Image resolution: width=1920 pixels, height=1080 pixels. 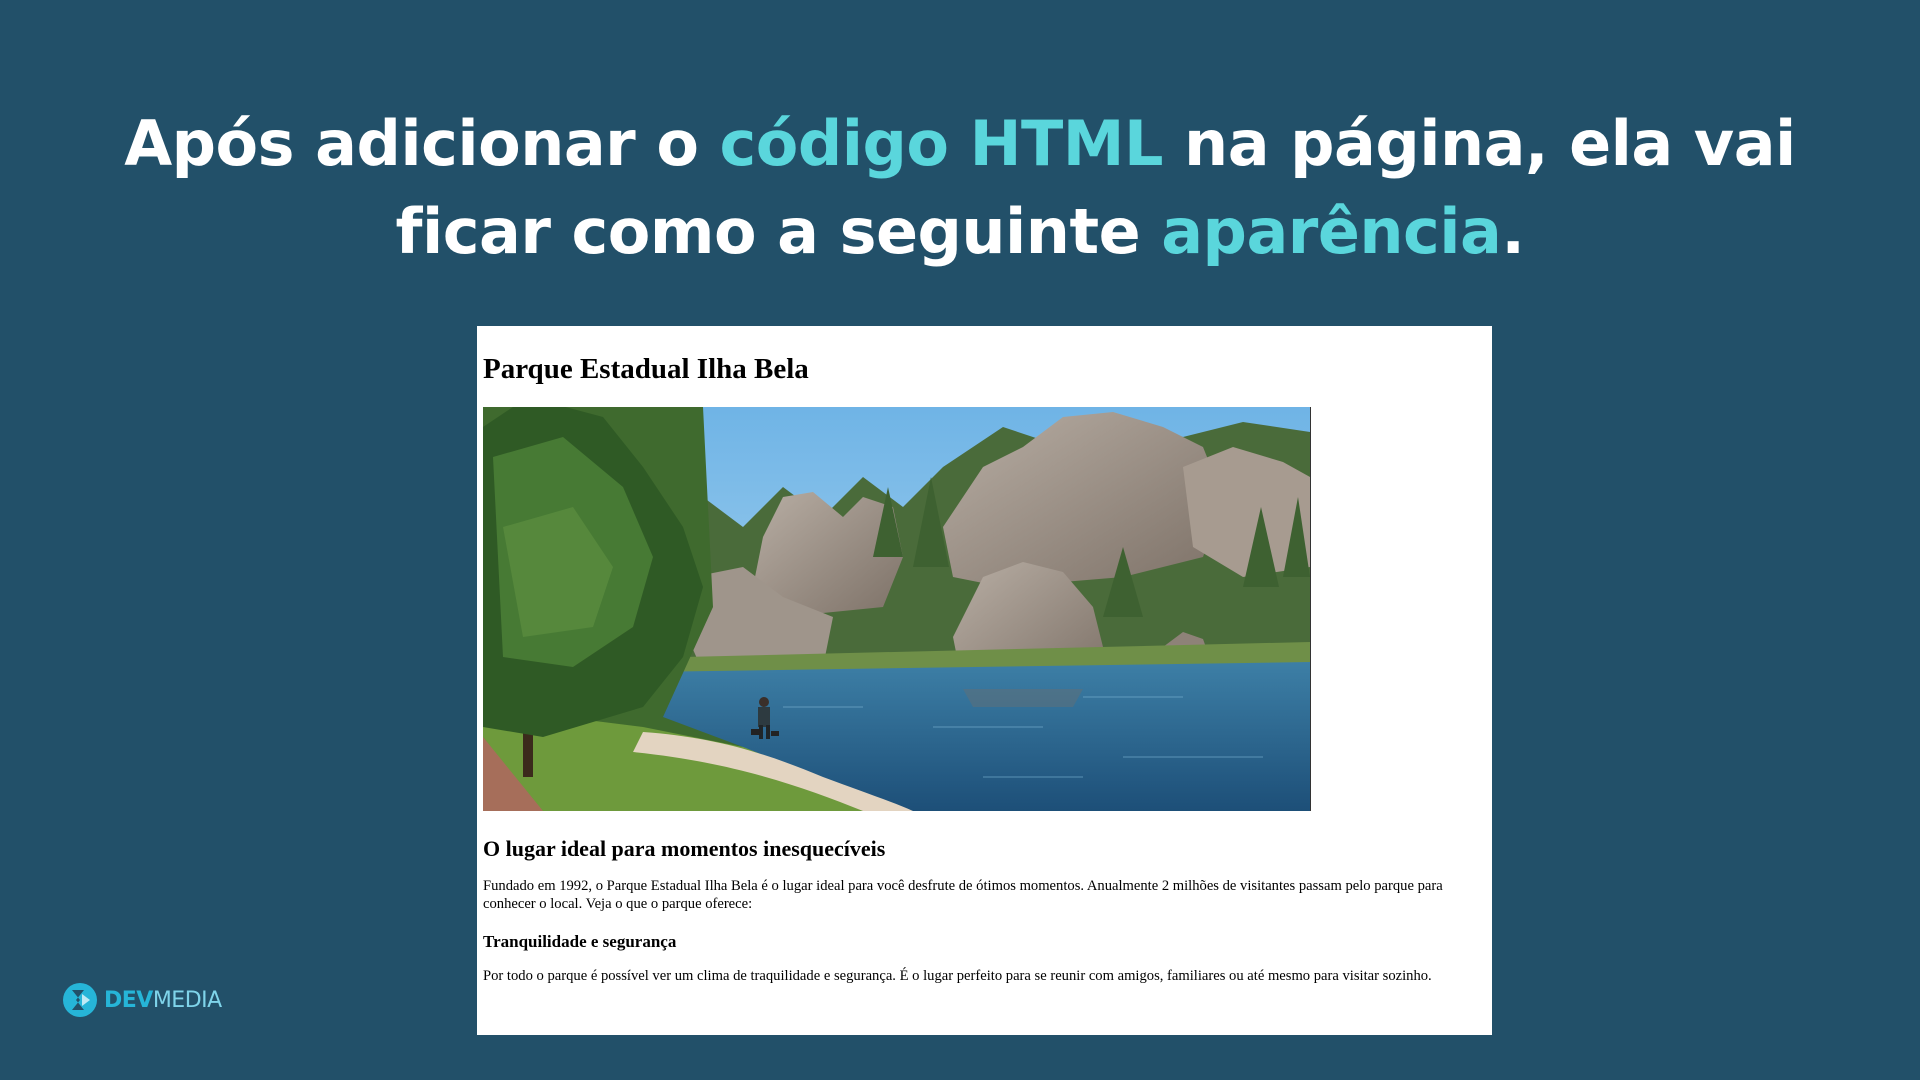 What do you see at coordinates (80, 1000) in the screenshot?
I see `devmedia-logo-icon` at bounding box center [80, 1000].